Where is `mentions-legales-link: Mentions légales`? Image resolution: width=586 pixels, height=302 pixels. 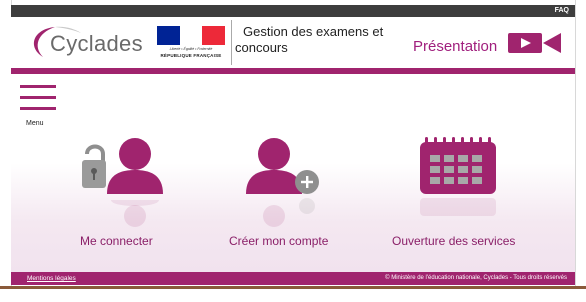 mentions-legales-link: Mentions légales is located at coordinates (51, 278).